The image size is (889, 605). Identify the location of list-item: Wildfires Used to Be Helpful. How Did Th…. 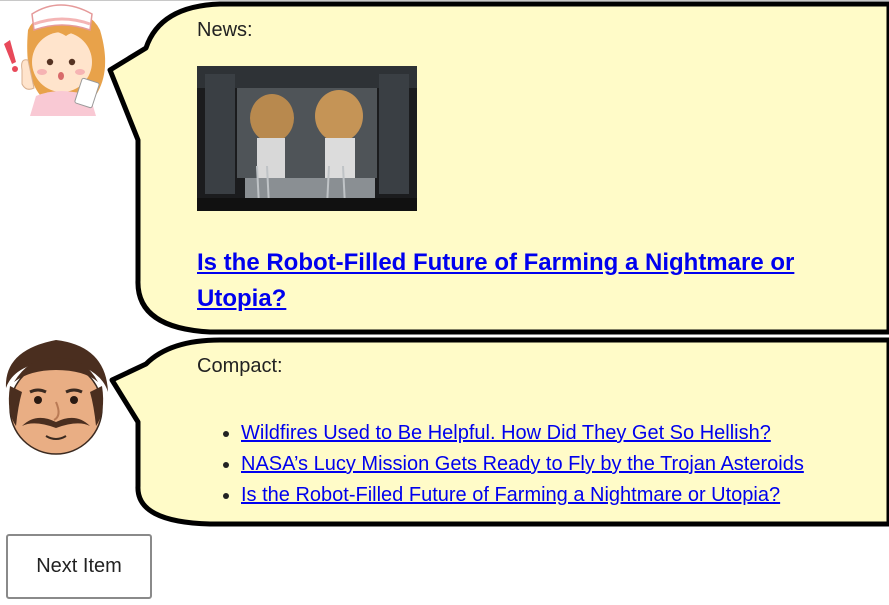
(522, 433).